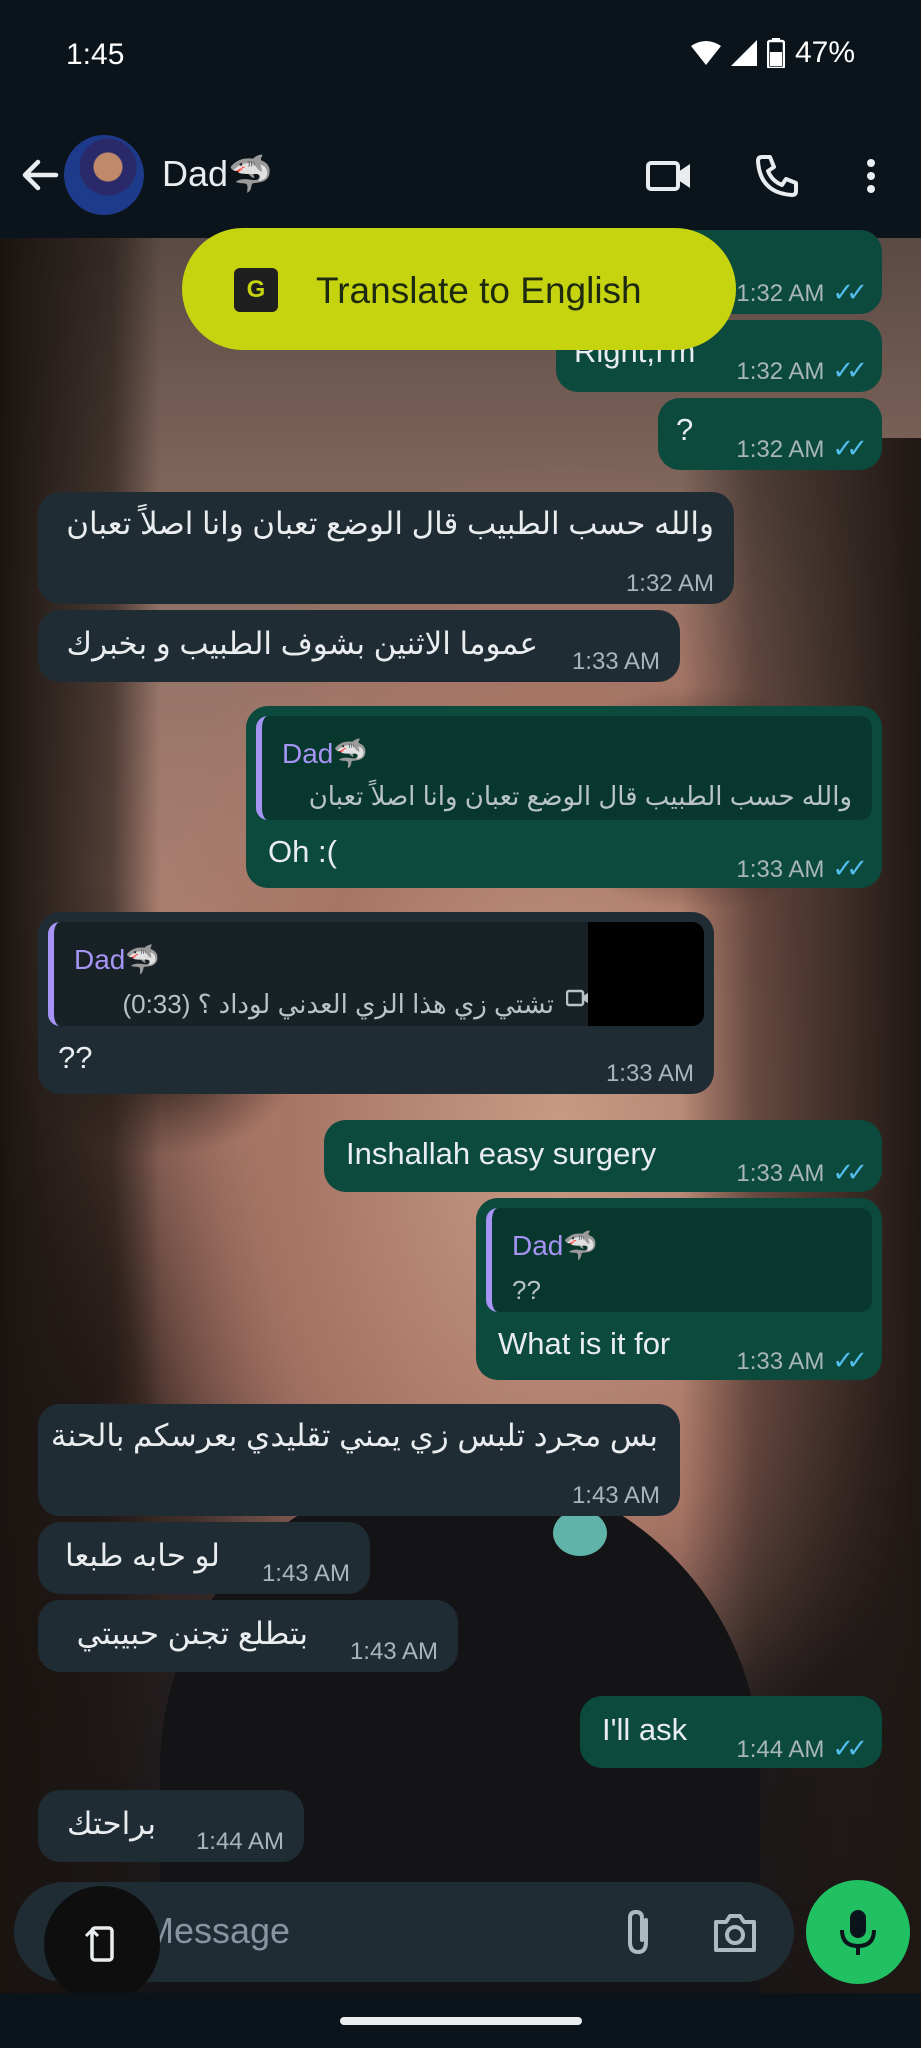  Describe the element at coordinates (645, 1729) in the screenshot. I see `message-text: I'll ask` at that location.